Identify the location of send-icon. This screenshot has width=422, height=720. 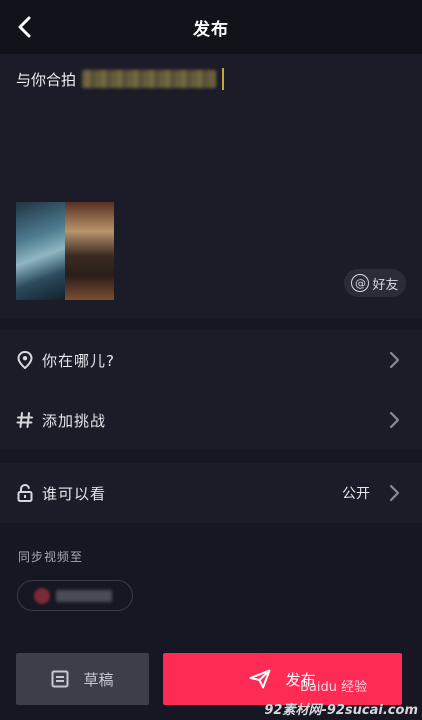
(260, 679).